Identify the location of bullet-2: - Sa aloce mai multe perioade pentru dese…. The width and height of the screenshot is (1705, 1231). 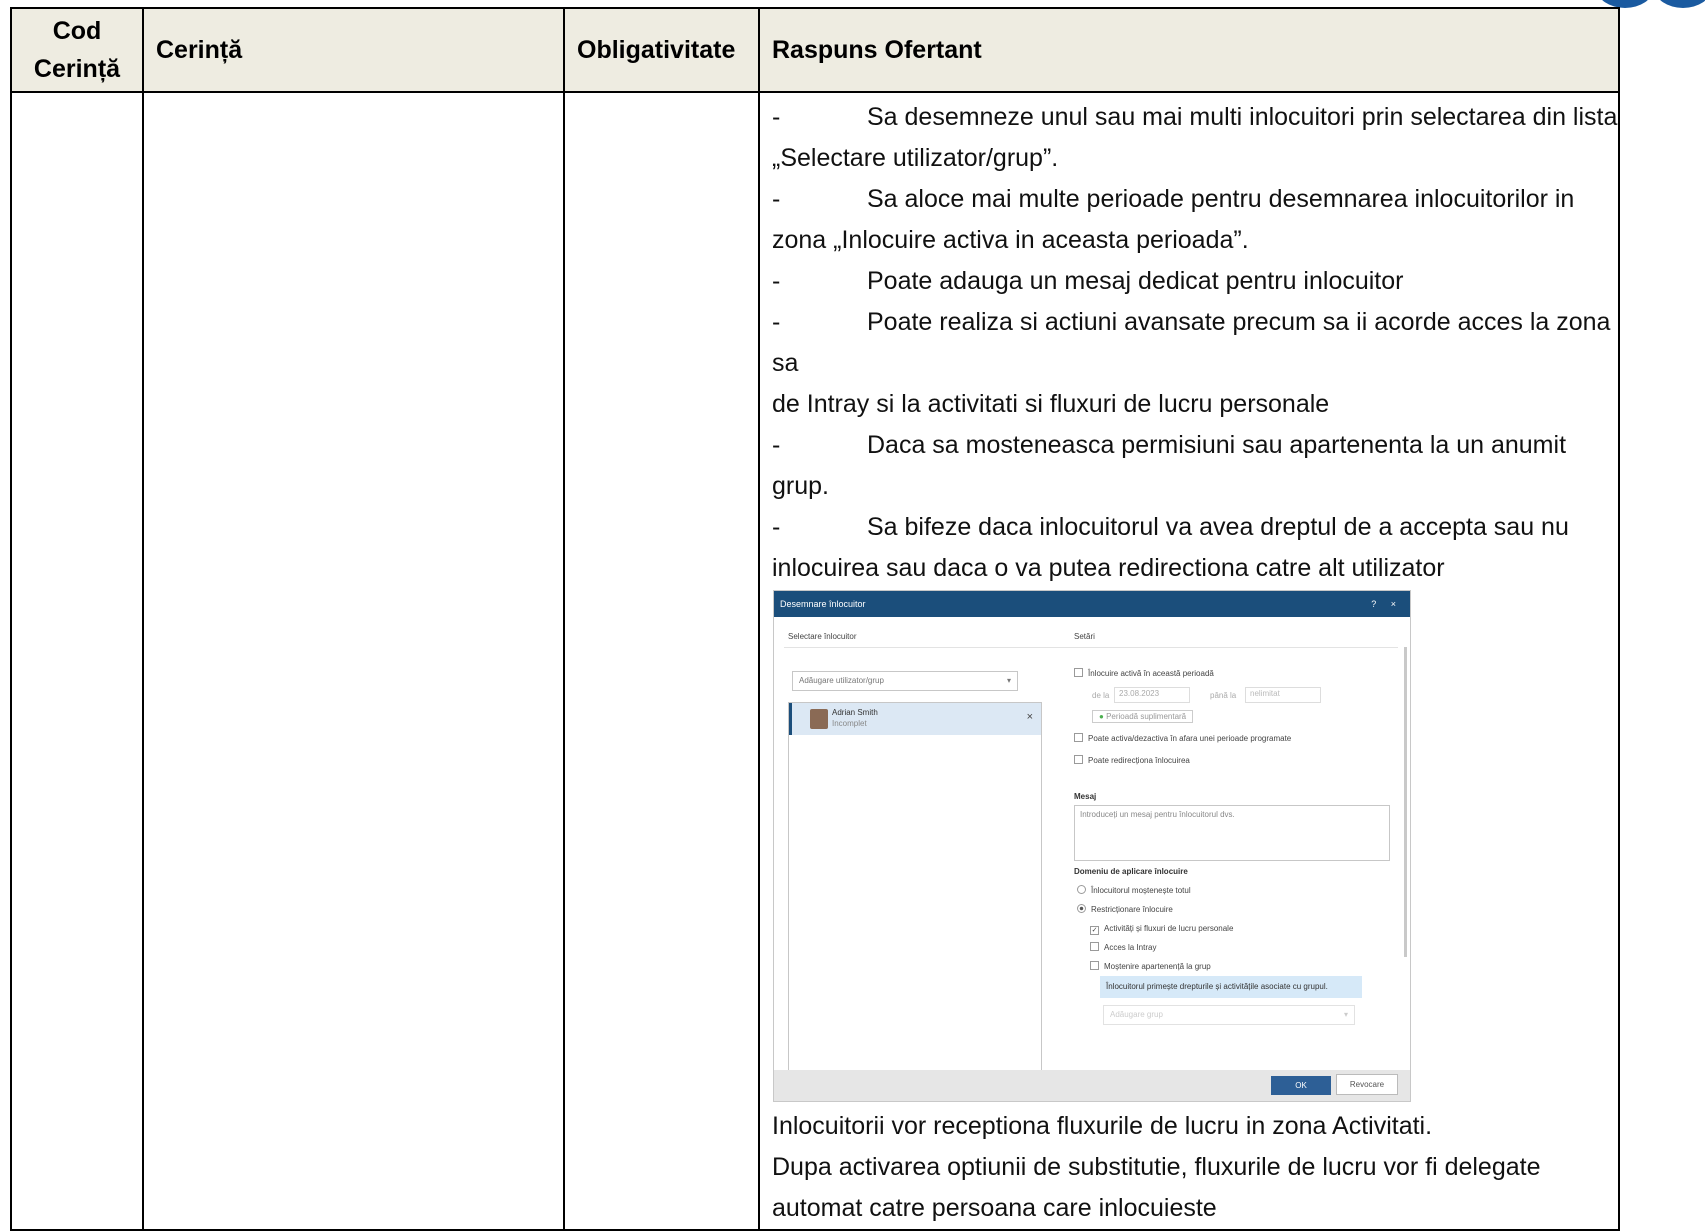
(1173, 199).